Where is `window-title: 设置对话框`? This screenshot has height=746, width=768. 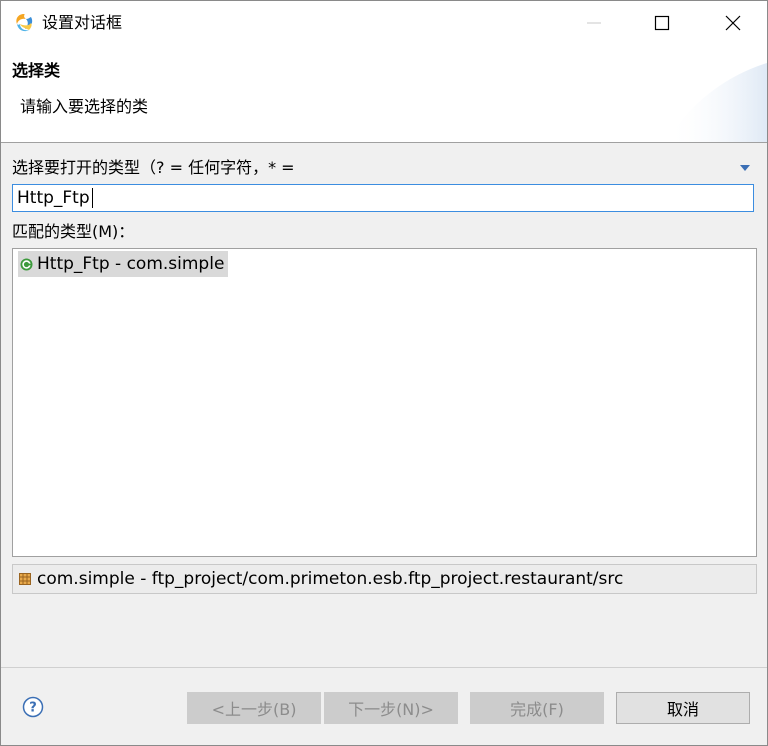
window-title: 设置对话框 is located at coordinates (82, 22).